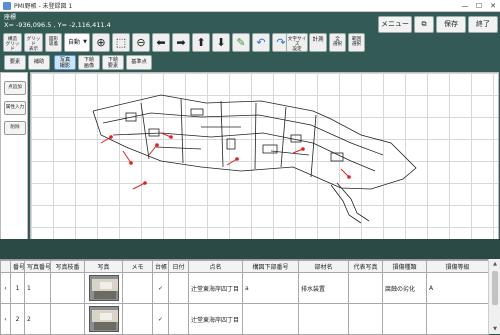 Image resolution: width=500 pixels, height=335 pixels. Describe the element at coordinates (17, 266) in the screenshot. I see `column-header: 番号` at that location.